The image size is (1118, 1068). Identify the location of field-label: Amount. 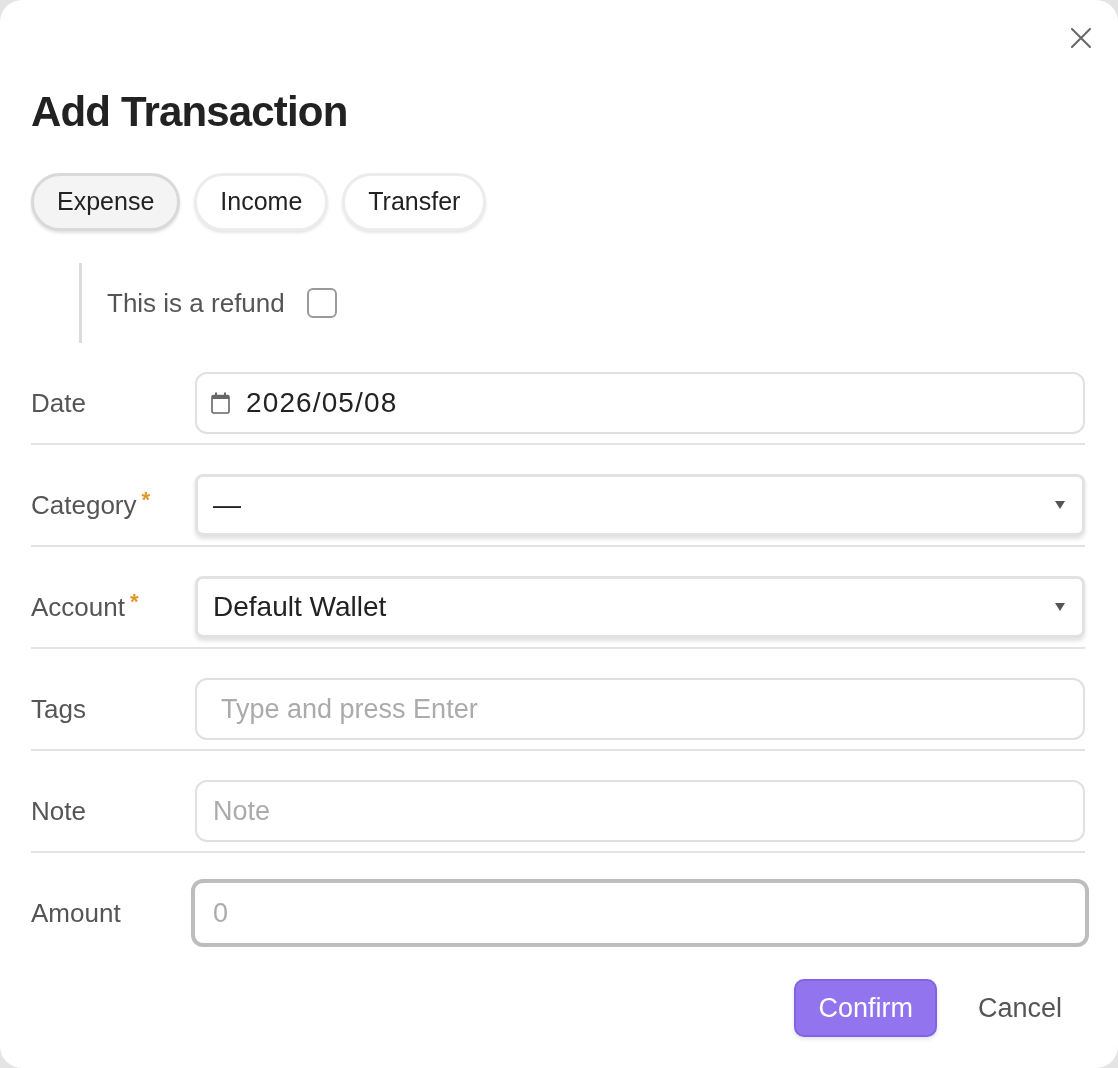
(76, 913).